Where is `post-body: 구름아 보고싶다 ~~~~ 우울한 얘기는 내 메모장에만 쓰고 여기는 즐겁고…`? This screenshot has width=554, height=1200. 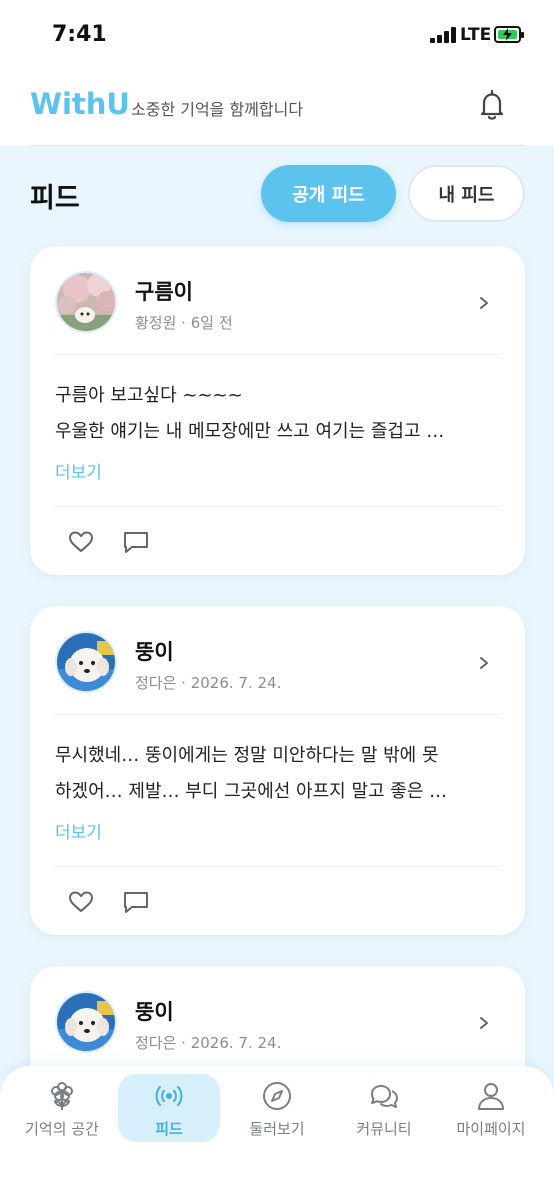
post-body: 구름아 보고싶다 ~~~~ 우울한 얘기는 내 메모장에만 쓰고 여기는 즐겁고… is located at coordinates (277, 414).